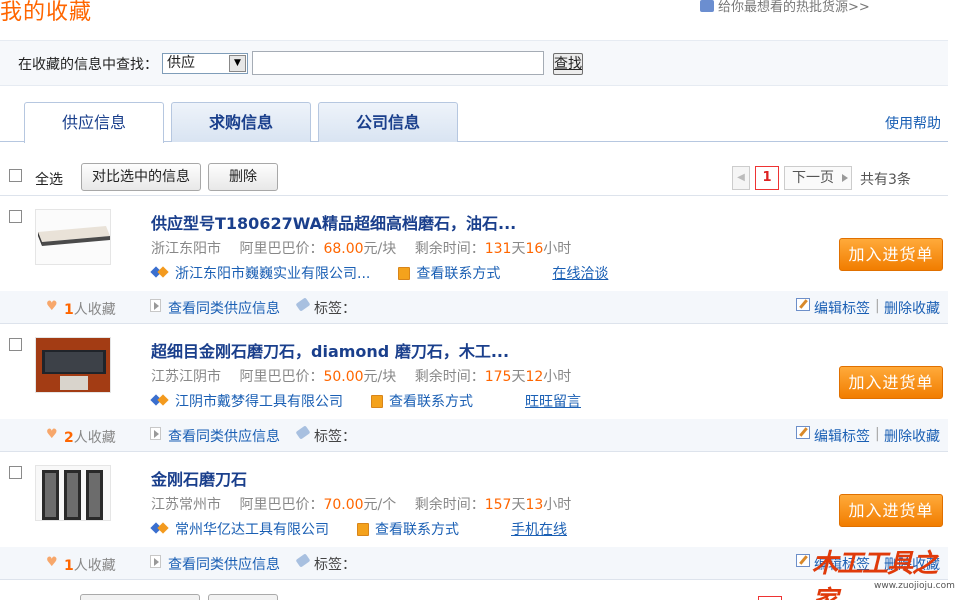 The image size is (959, 600). Describe the element at coordinates (553, 401) in the screenshot. I see `chat-link: 旺旺留言` at that location.